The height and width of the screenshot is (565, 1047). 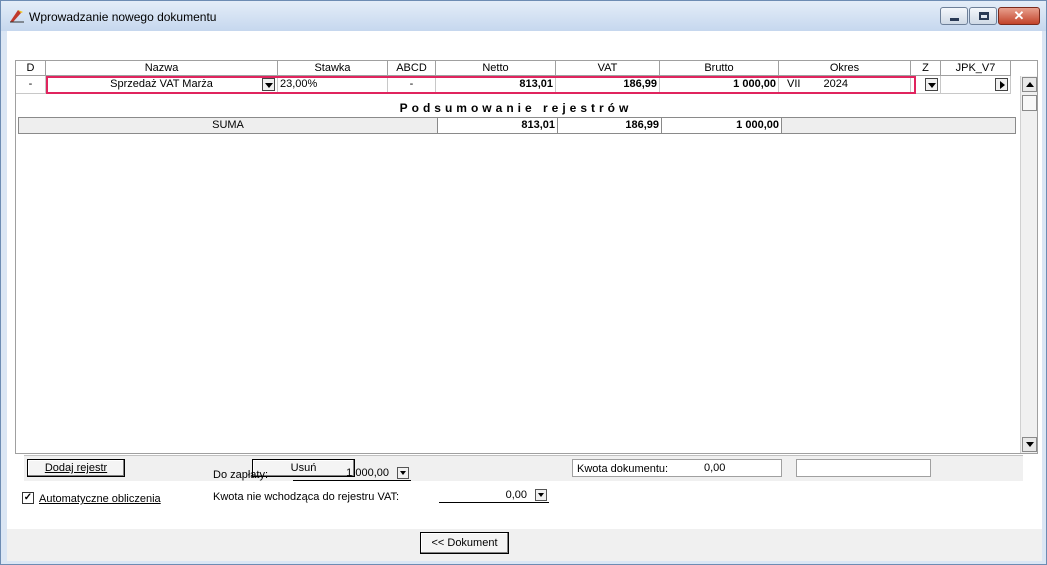 What do you see at coordinates (954, 19) in the screenshot?
I see `minimize-icon` at bounding box center [954, 19].